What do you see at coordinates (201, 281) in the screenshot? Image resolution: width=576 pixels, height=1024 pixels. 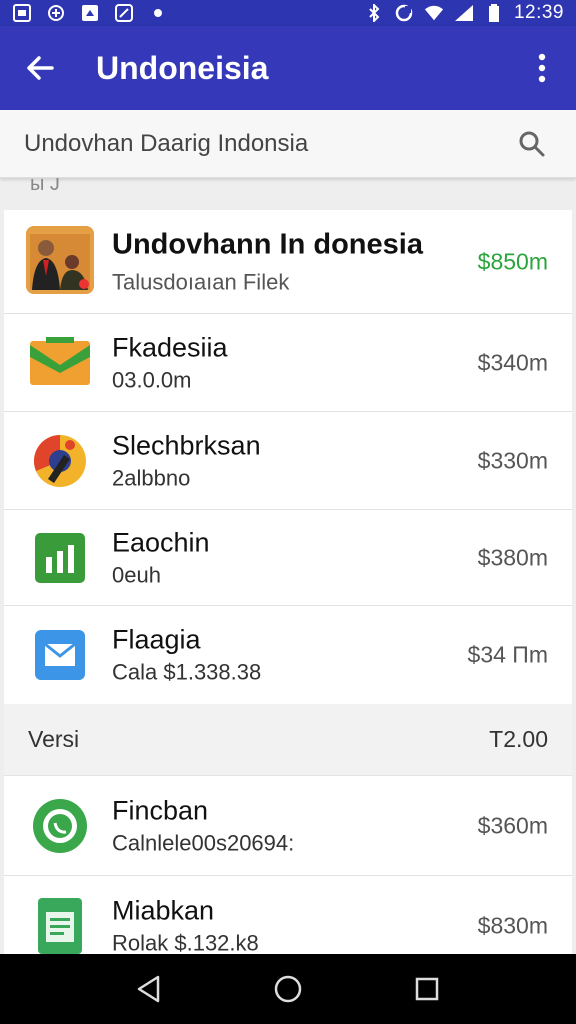 I see `list-item-subtitle: Talusdoıaıan Filek` at bounding box center [201, 281].